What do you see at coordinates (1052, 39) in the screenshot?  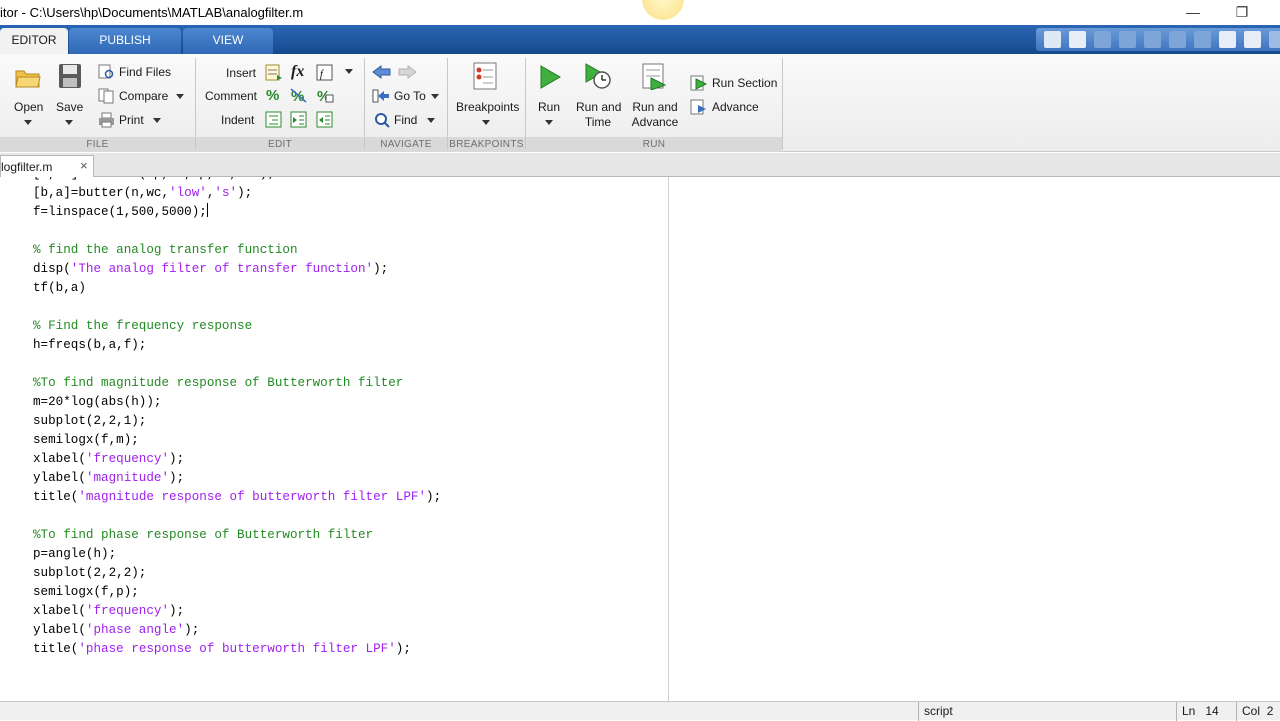 I see `new-script-icon` at bounding box center [1052, 39].